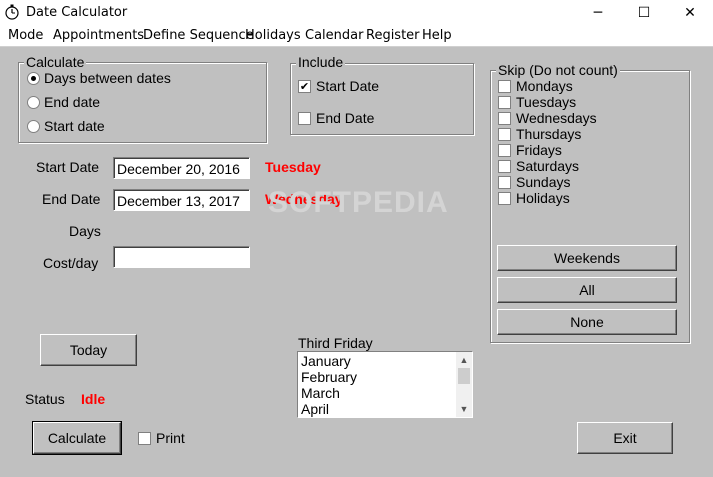 The image size is (713, 477). What do you see at coordinates (546, 102) in the screenshot?
I see `skip-tuesdays-label: Tuesdays` at bounding box center [546, 102].